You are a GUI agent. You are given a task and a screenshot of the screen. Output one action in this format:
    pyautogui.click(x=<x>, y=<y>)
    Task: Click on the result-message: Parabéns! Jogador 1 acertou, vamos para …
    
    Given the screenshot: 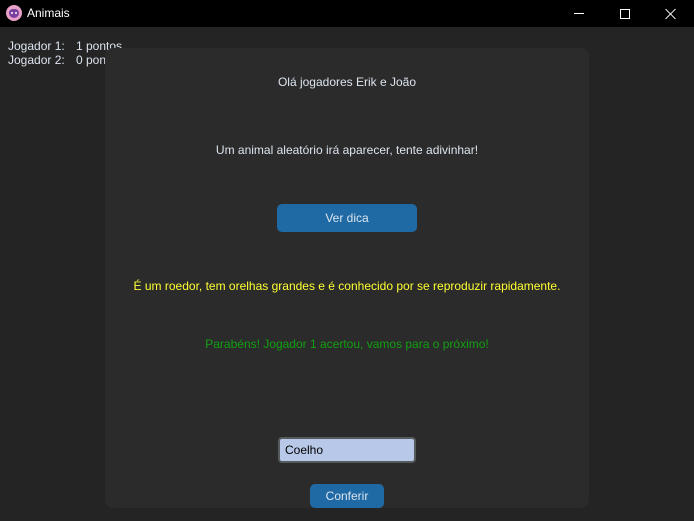 What is the action you would take?
    pyautogui.click(x=347, y=344)
    